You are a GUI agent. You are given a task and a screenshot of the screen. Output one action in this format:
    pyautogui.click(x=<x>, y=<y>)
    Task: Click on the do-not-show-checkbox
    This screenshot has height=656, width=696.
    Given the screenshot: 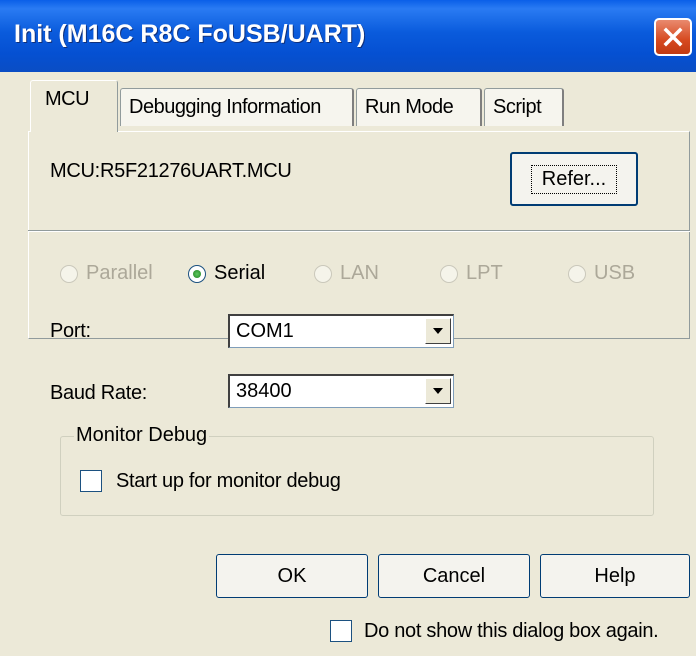 What is the action you would take?
    pyautogui.click(x=341, y=631)
    